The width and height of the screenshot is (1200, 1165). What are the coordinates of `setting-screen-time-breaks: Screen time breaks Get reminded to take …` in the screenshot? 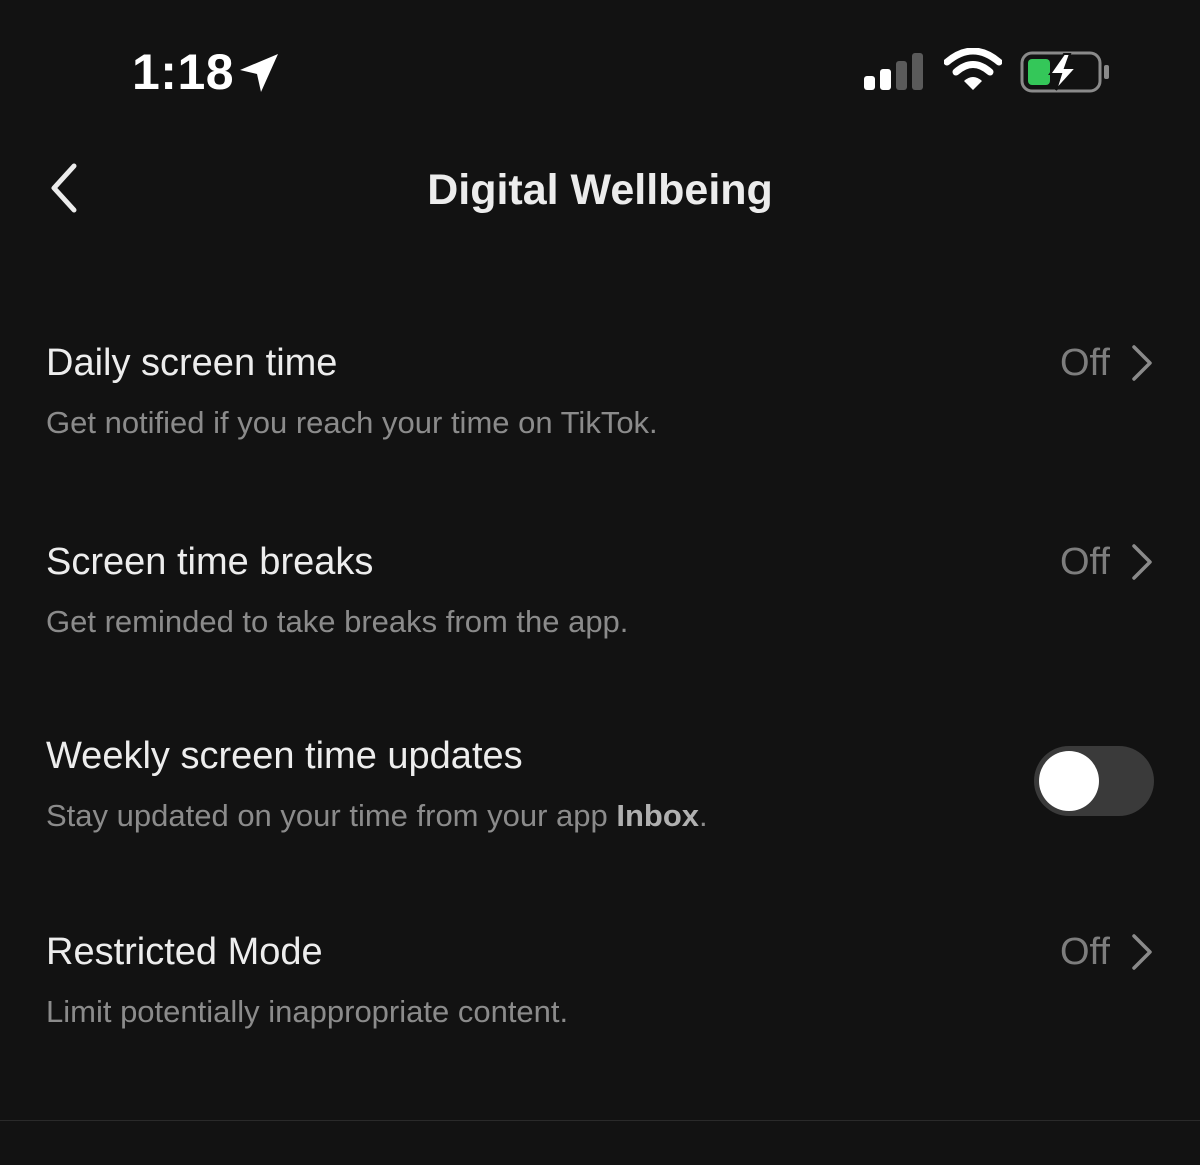 It's located at (600, 574).